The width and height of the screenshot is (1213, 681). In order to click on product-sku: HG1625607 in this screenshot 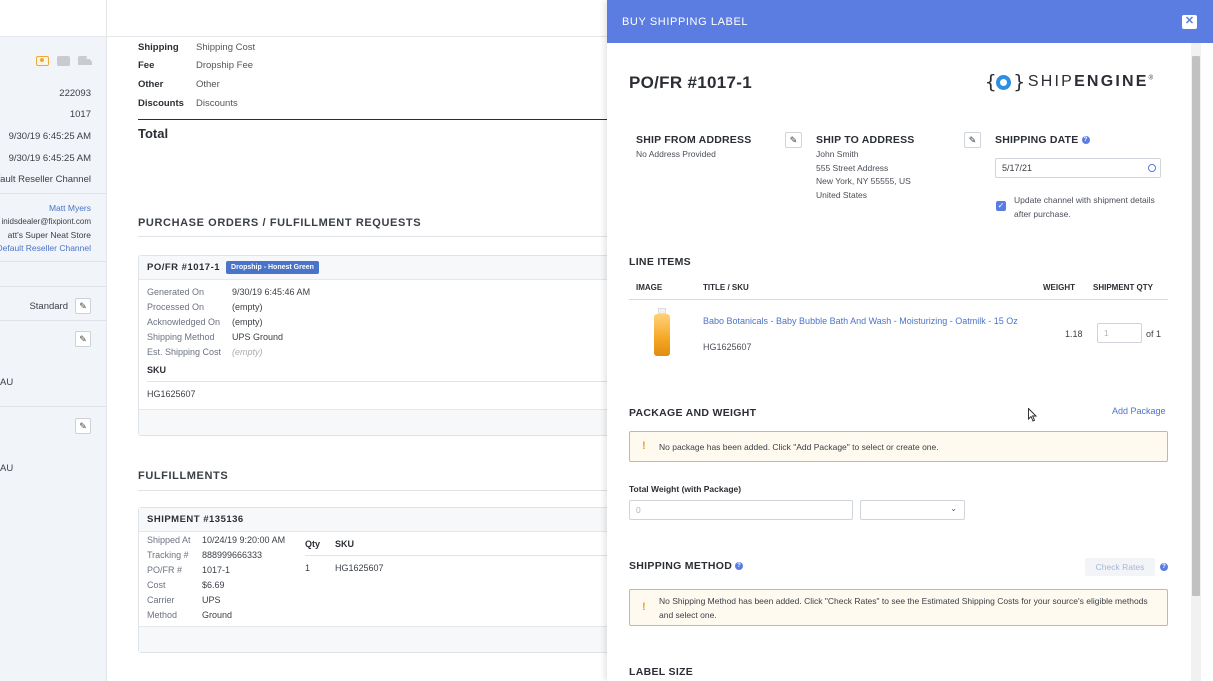, I will do `click(727, 347)`.